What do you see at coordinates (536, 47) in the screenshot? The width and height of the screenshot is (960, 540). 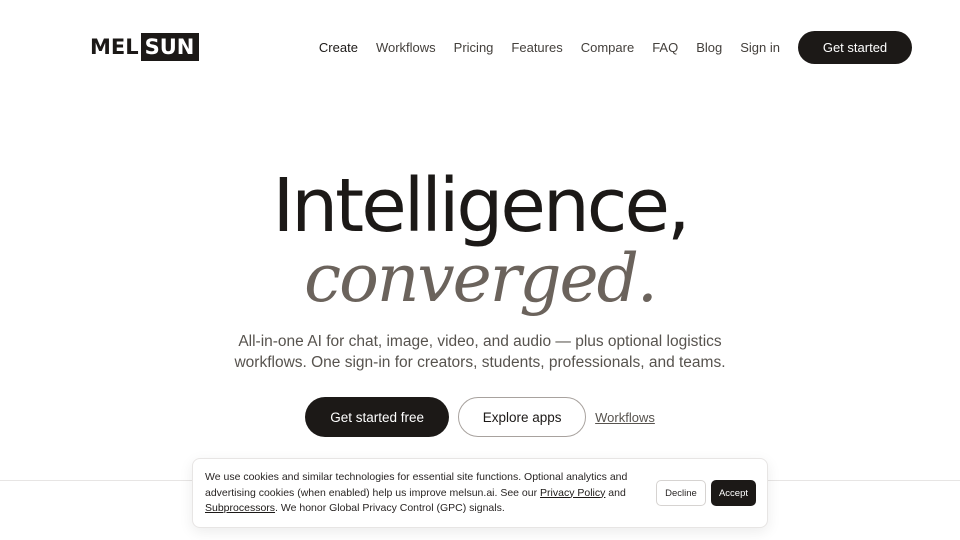 I see `nav-features: Features` at bounding box center [536, 47].